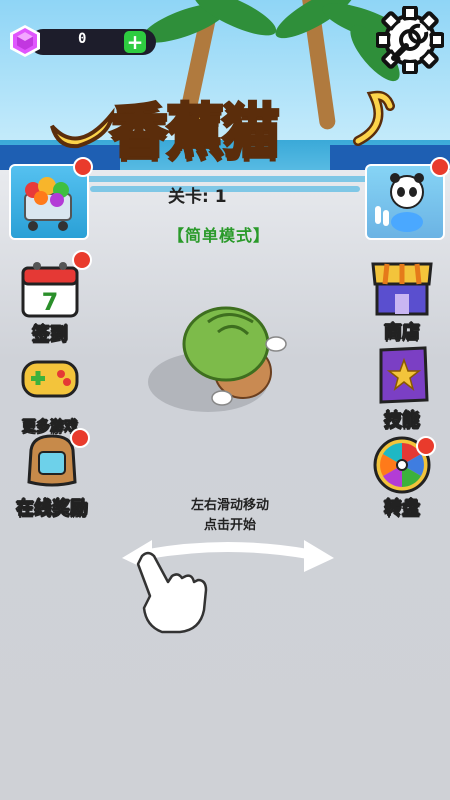 This screenshot has width=450, height=800. Describe the element at coordinates (218, 362) in the screenshot. I see `player-character` at that location.